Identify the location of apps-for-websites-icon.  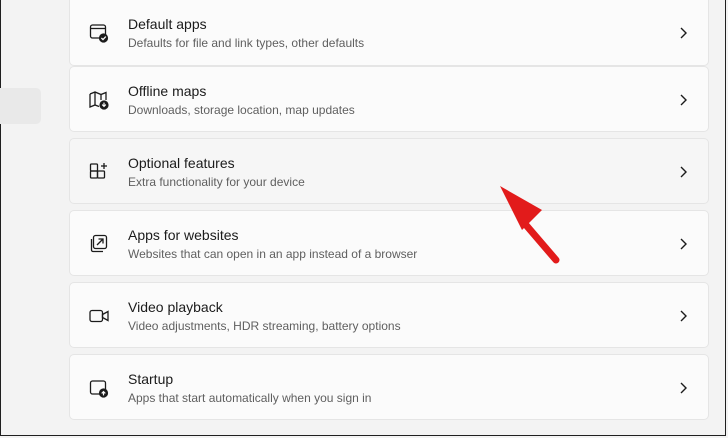
(99, 244).